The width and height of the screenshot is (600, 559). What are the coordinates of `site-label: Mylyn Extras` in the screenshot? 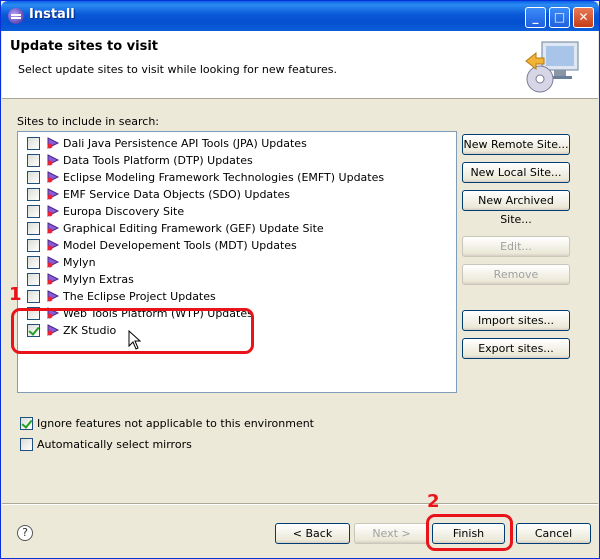 It's located at (98, 279).